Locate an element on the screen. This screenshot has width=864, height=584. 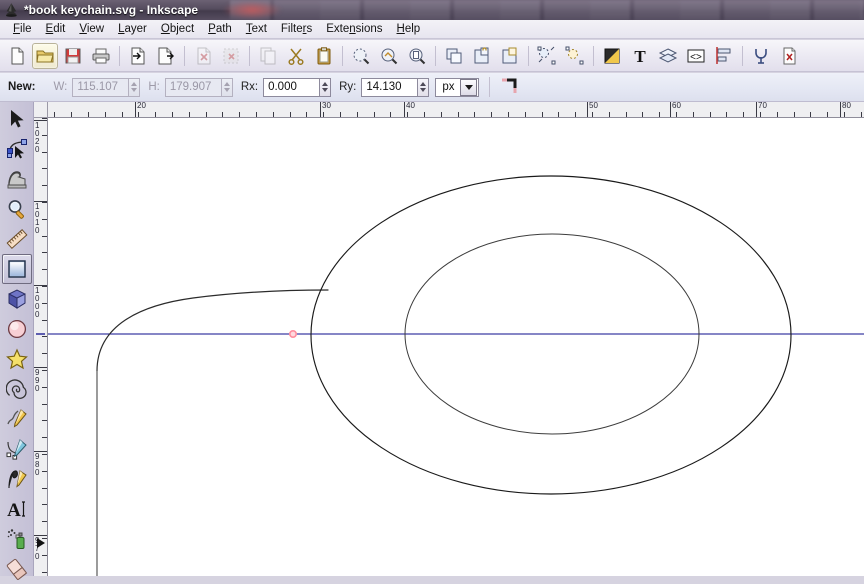
export-icon is located at coordinates (166, 56).